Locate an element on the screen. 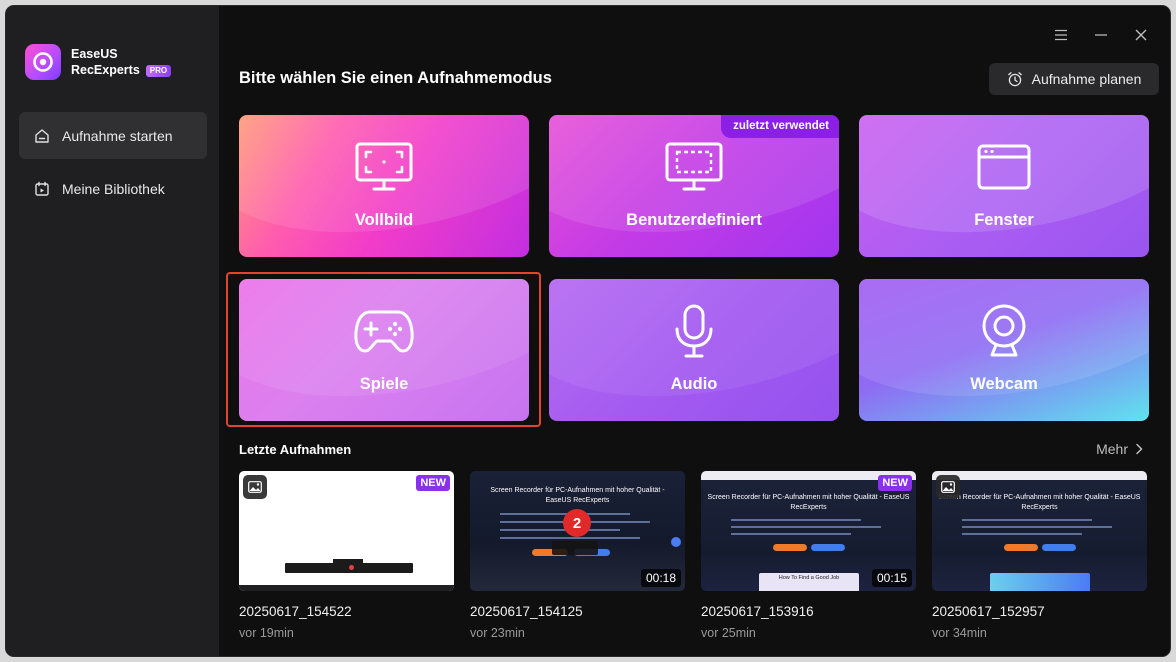 The height and width of the screenshot is (662, 1176). duration-label: 00:18 is located at coordinates (660, 578).